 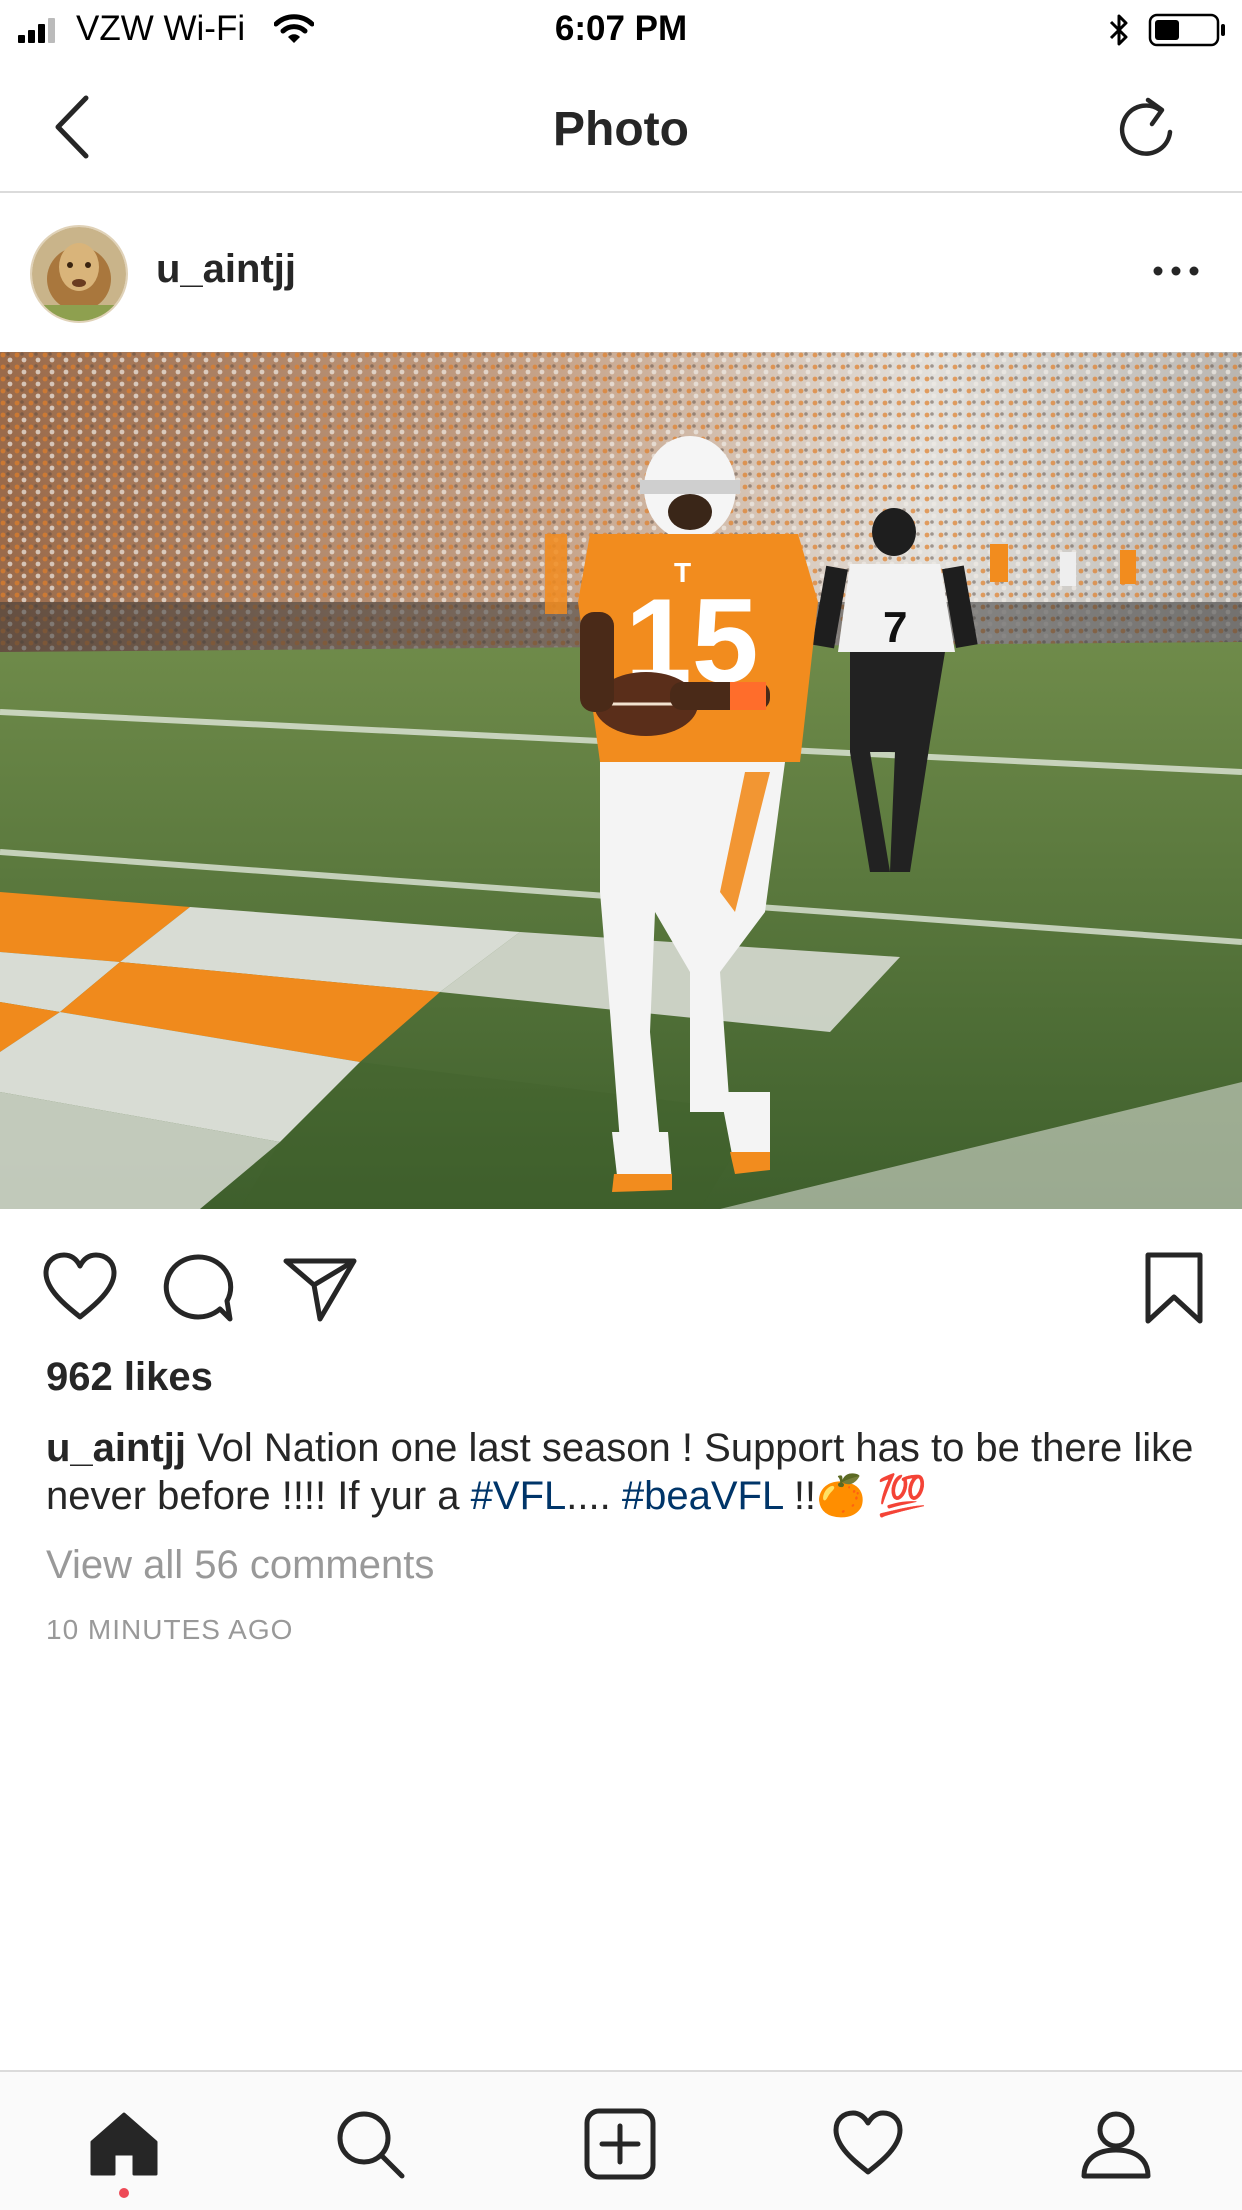 What do you see at coordinates (519, 1496) in the screenshot?
I see `hashtag-link: #VFL` at bounding box center [519, 1496].